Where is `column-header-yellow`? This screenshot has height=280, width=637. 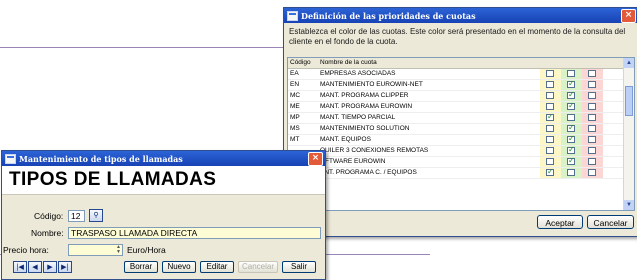
column-header-yellow is located at coordinates (551, 63).